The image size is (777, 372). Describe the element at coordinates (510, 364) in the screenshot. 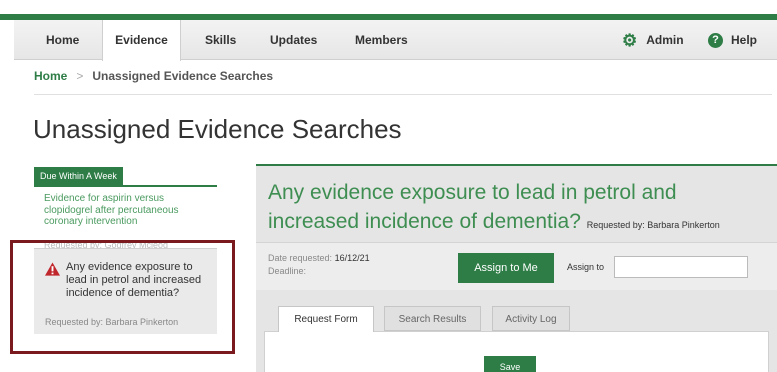

I see `save-button: Save` at that location.